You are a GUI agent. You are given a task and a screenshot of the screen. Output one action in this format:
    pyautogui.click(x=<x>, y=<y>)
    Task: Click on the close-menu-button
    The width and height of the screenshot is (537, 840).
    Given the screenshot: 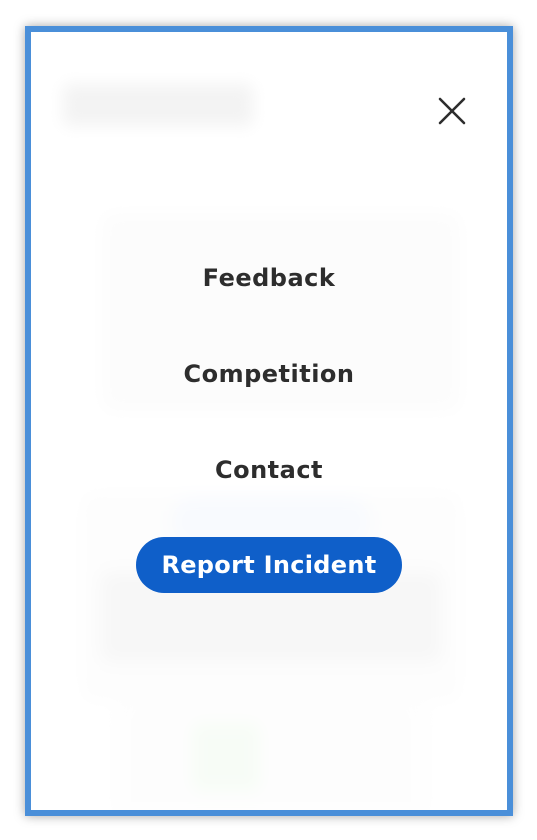 What is the action you would take?
    pyautogui.click(x=452, y=111)
    